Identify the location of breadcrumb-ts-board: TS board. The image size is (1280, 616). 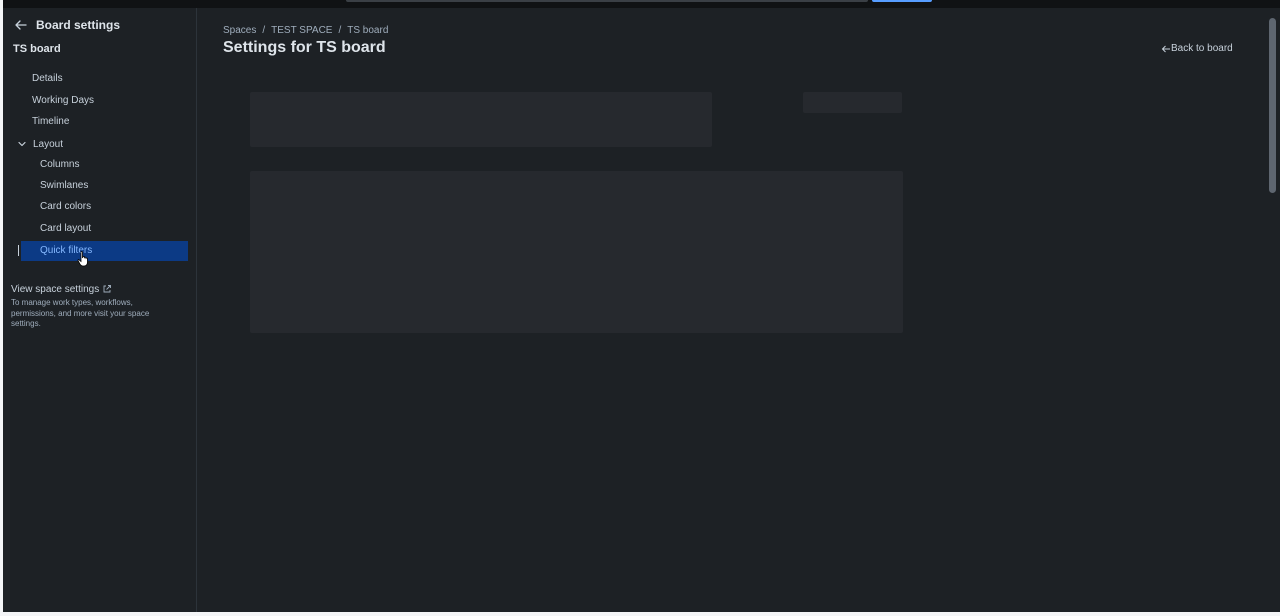
(367, 30).